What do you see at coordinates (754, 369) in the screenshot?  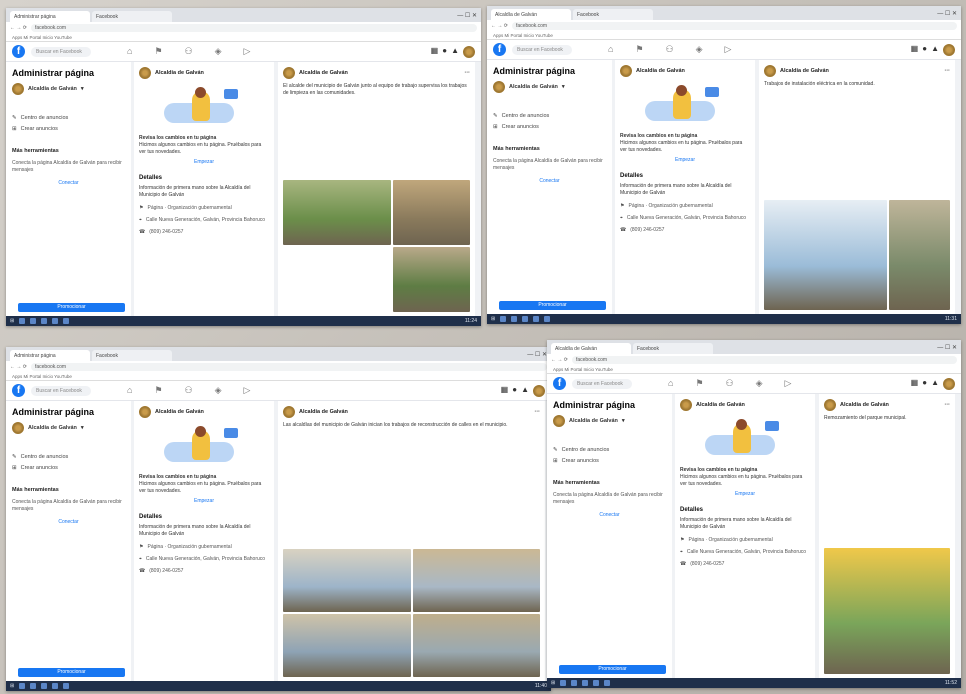 I see `bookmarks-bar: Apps Mi Portal Inicio YouTube` at bounding box center [754, 369].